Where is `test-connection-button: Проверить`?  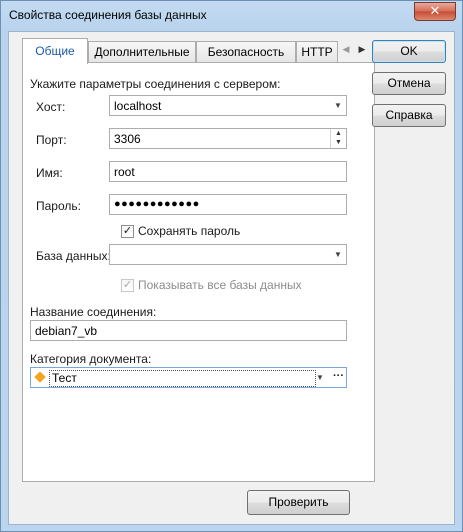
test-connection-button: Проверить is located at coordinates (298, 502).